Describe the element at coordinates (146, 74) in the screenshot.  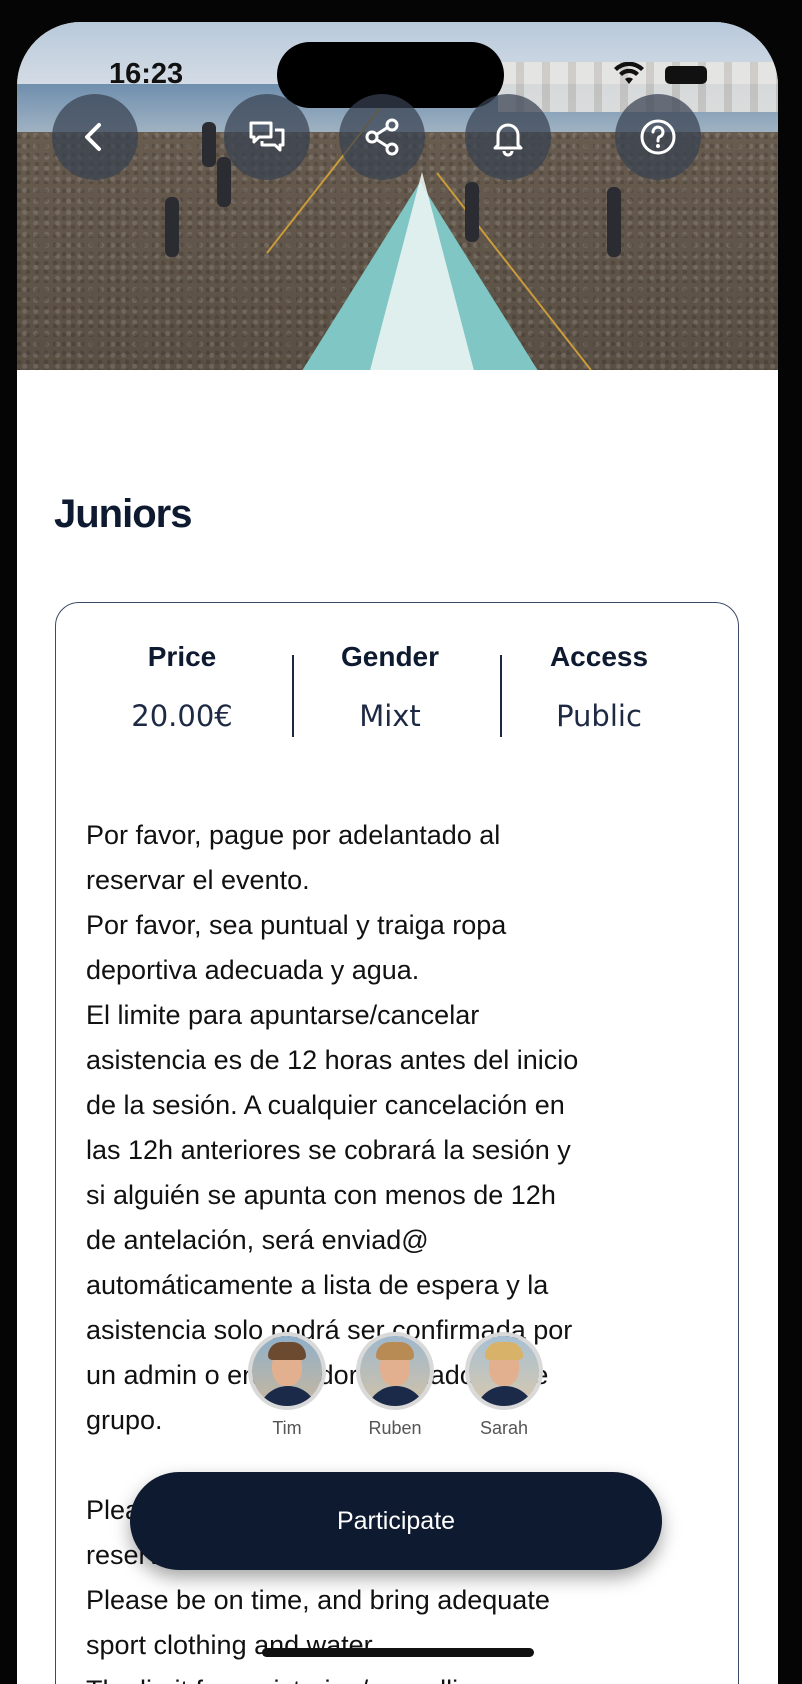
I see `status-time: 16:23` at that location.